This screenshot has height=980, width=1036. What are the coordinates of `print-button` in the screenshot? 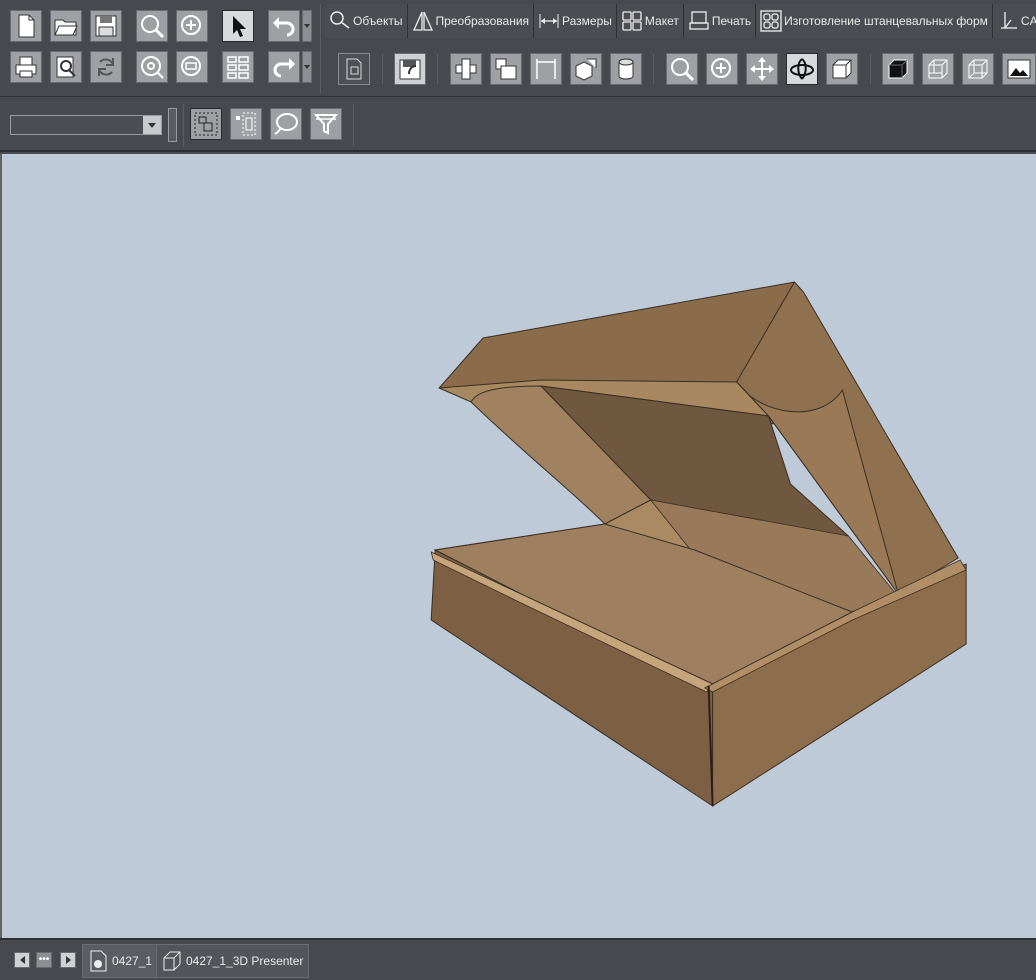 It's located at (26, 67).